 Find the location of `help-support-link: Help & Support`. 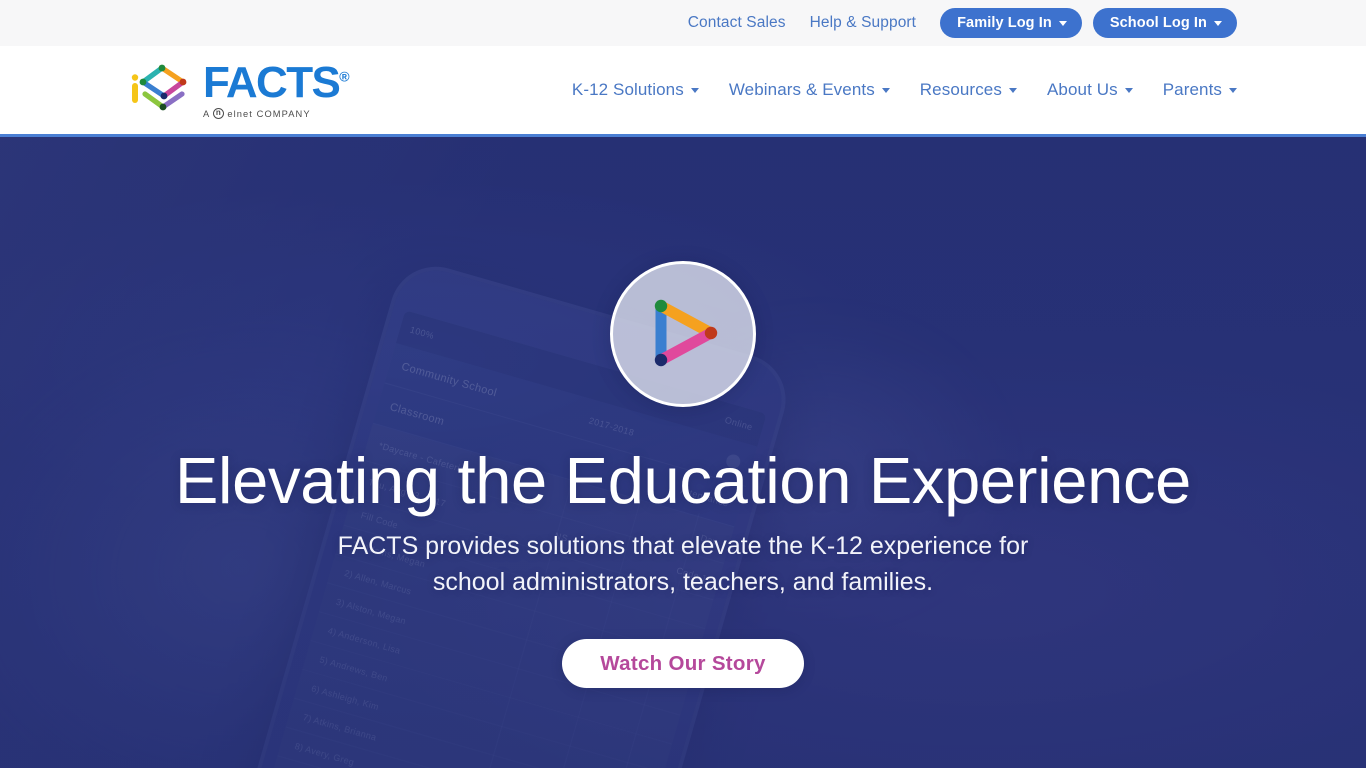

help-support-link: Help & Support is located at coordinates (863, 23).